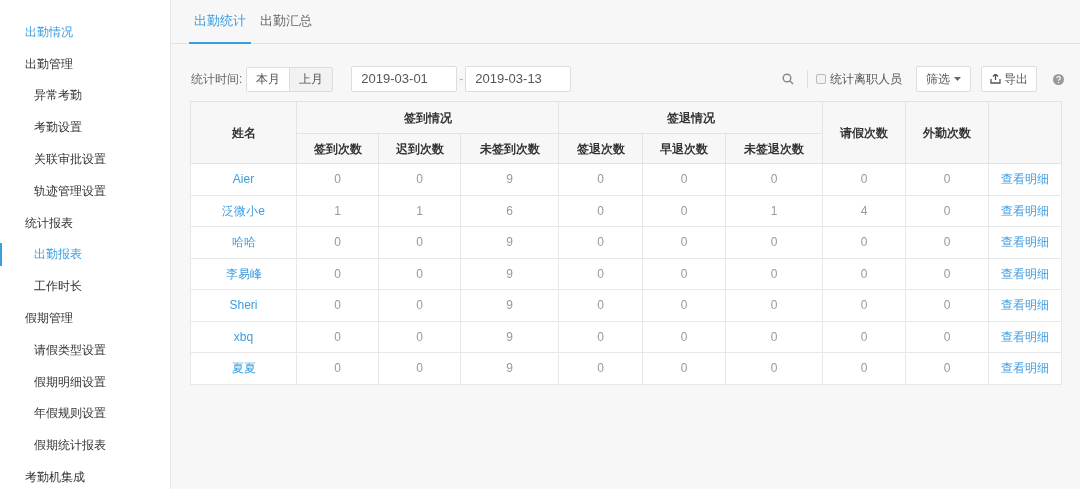  Describe the element at coordinates (53, 190) in the screenshot. I see `sidebar-subitem: 轨迹管理设置` at that location.